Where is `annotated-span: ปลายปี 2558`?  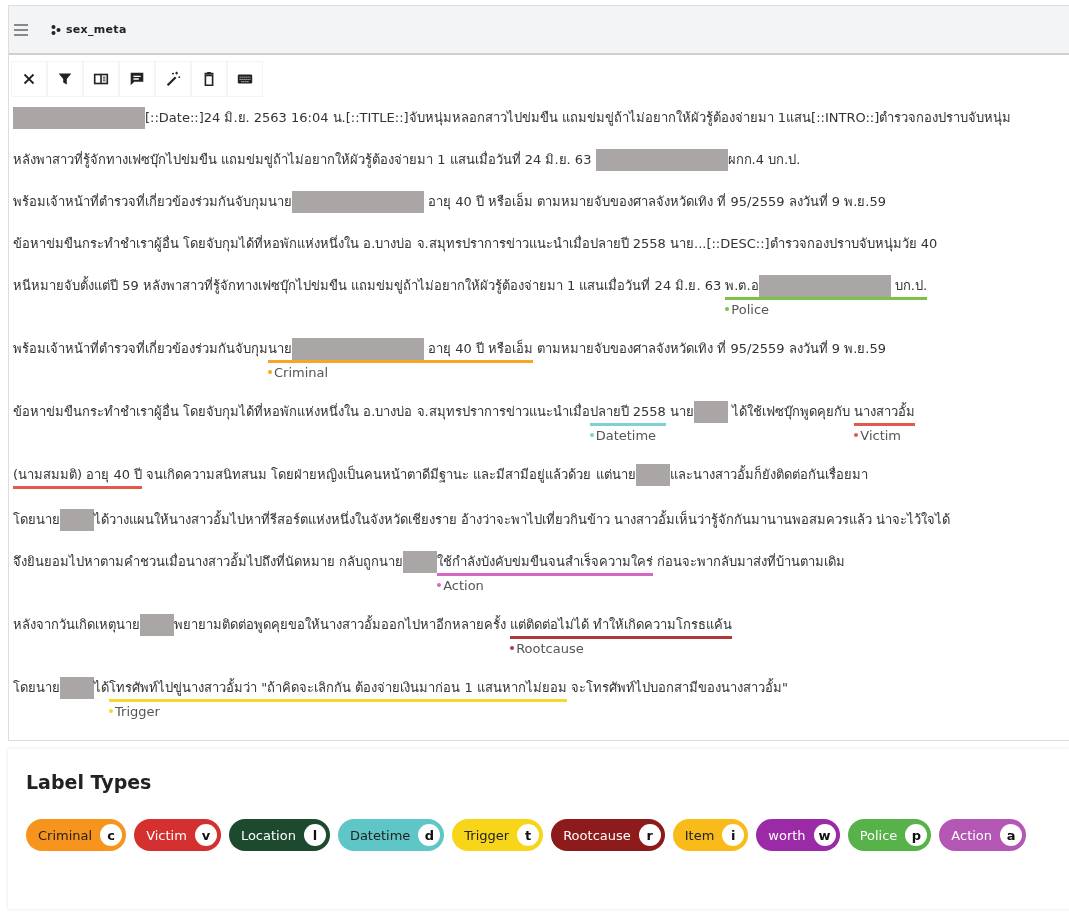
annotated-span: ปลายปี 2558 is located at coordinates (627, 413).